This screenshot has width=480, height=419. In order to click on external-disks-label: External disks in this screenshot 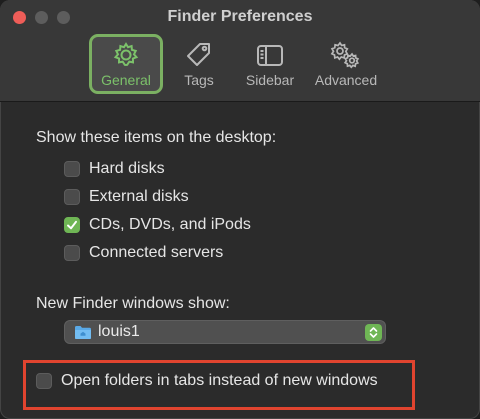, I will do `click(139, 196)`.